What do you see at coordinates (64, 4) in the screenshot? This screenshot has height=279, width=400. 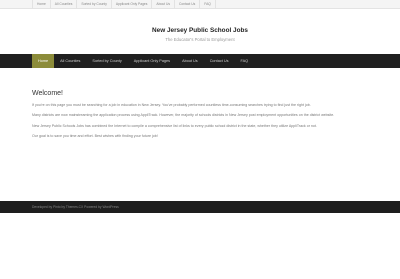 I see `top-nav-all-counties: All Counties` at bounding box center [64, 4].